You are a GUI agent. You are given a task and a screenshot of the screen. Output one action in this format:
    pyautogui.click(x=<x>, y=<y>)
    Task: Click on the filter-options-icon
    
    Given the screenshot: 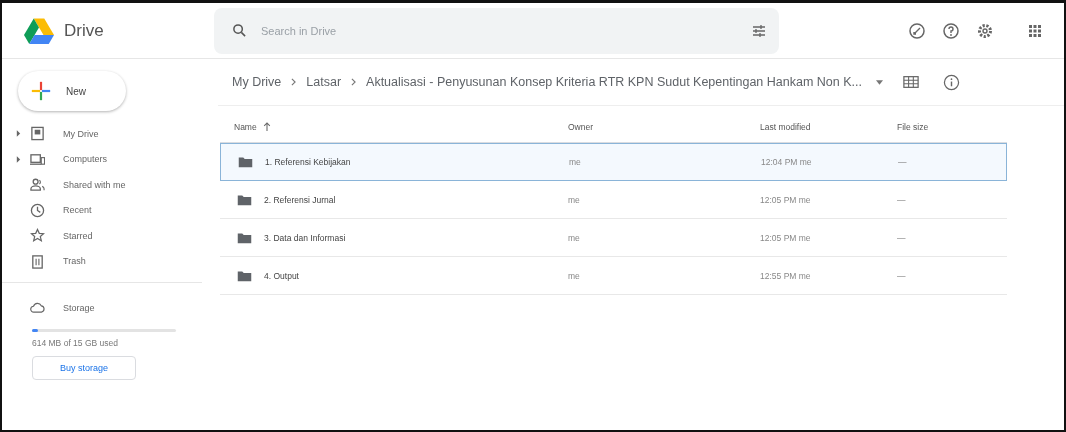 What is the action you would take?
    pyautogui.click(x=759, y=30)
    